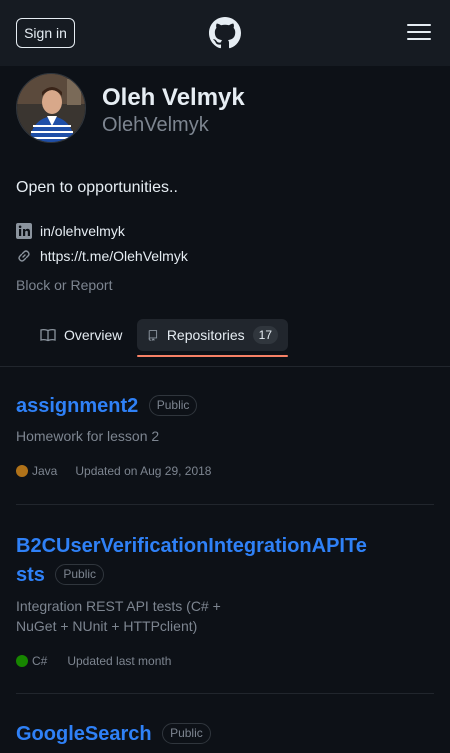 This screenshot has width=450, height=753. What do you see at coordinates (153, 335) in the screenshot?
I see `repo-icon` at bounding box center [153, 335].